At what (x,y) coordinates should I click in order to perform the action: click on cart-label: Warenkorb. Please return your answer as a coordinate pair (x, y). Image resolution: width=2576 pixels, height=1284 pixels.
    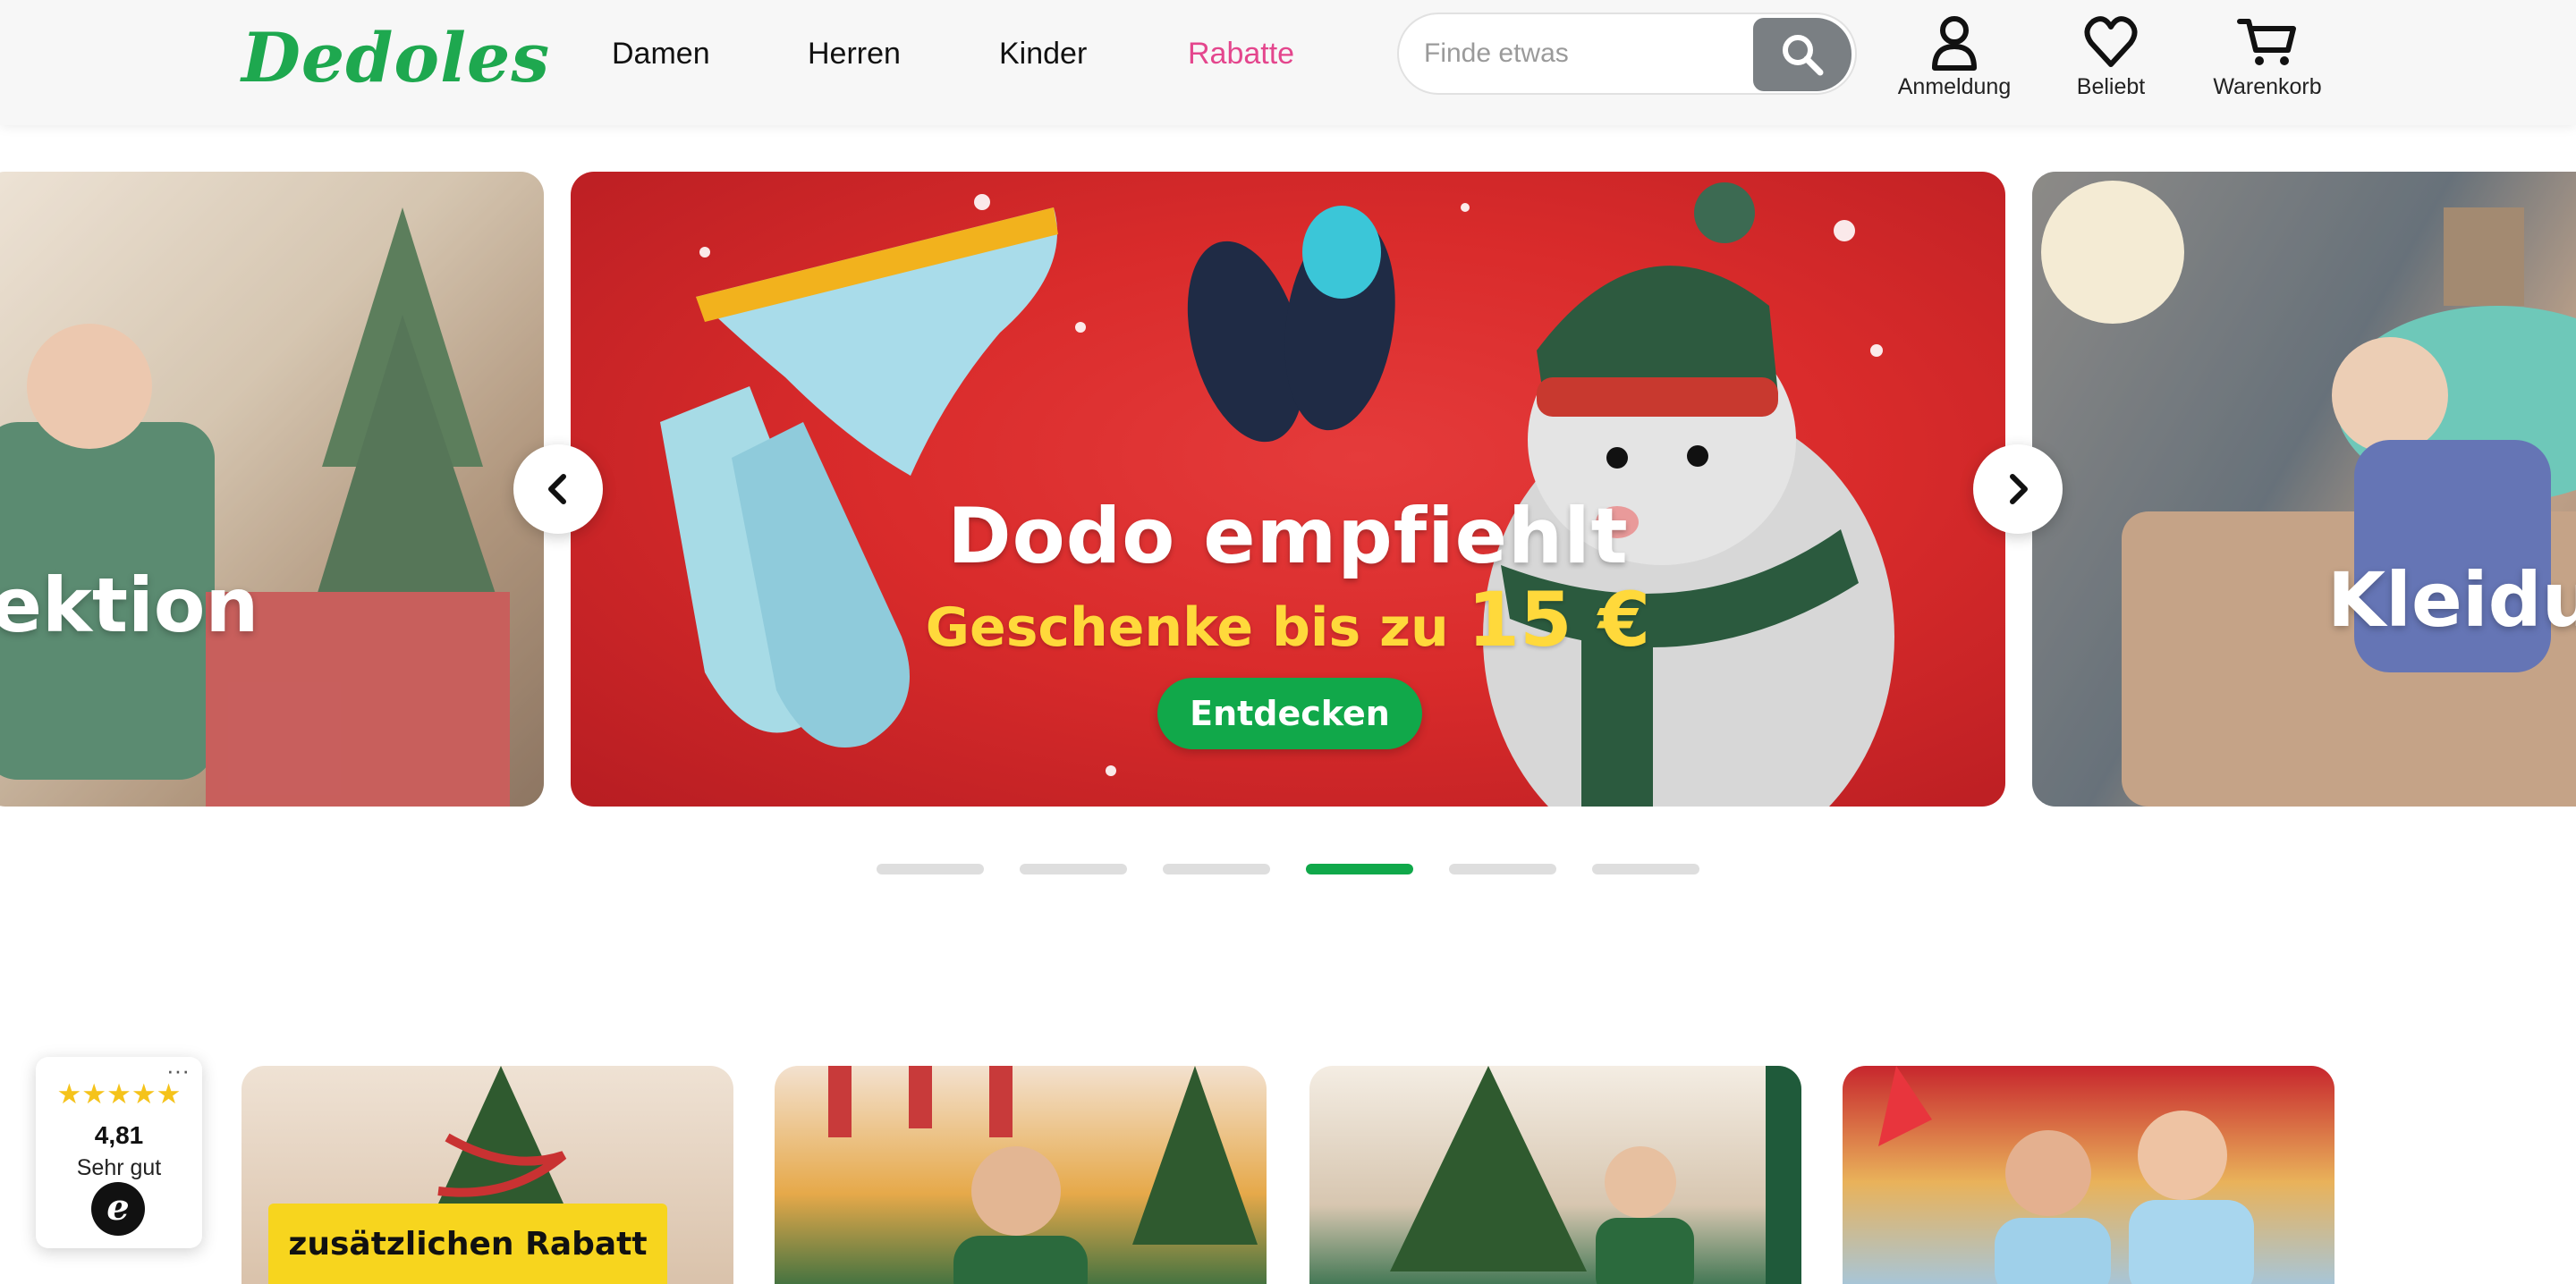
    Looking at the image, I should click on (2267, 86).